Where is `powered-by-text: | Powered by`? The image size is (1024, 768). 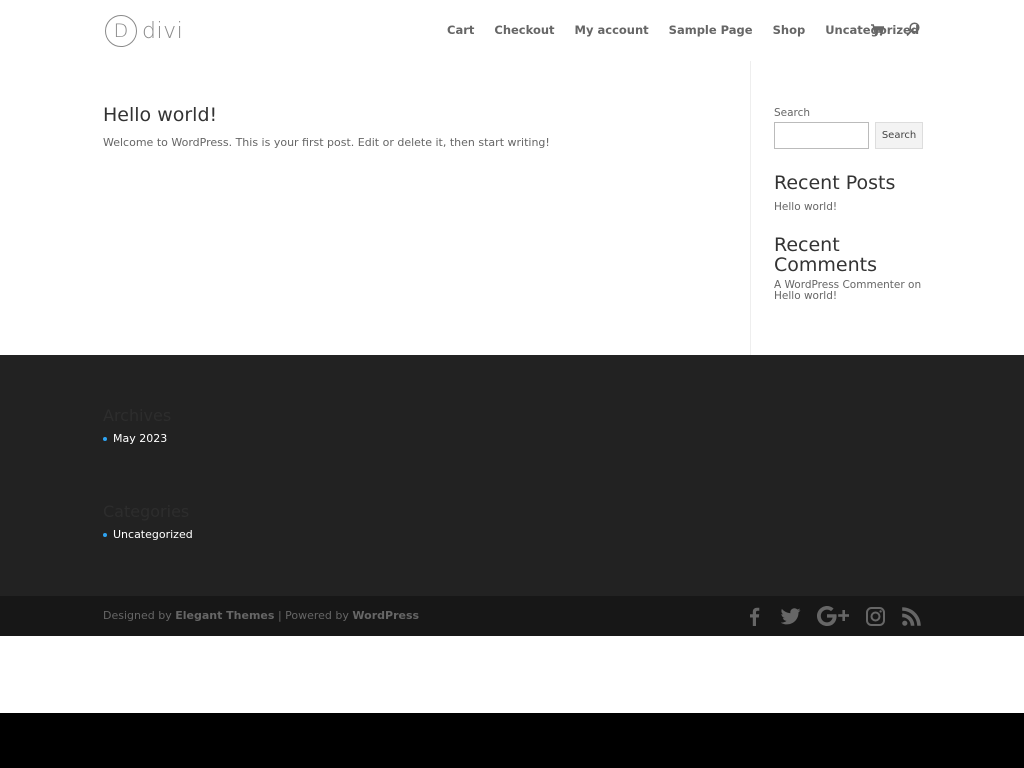
powered-by-text: | Powered by is located at coordinates (313, 615).